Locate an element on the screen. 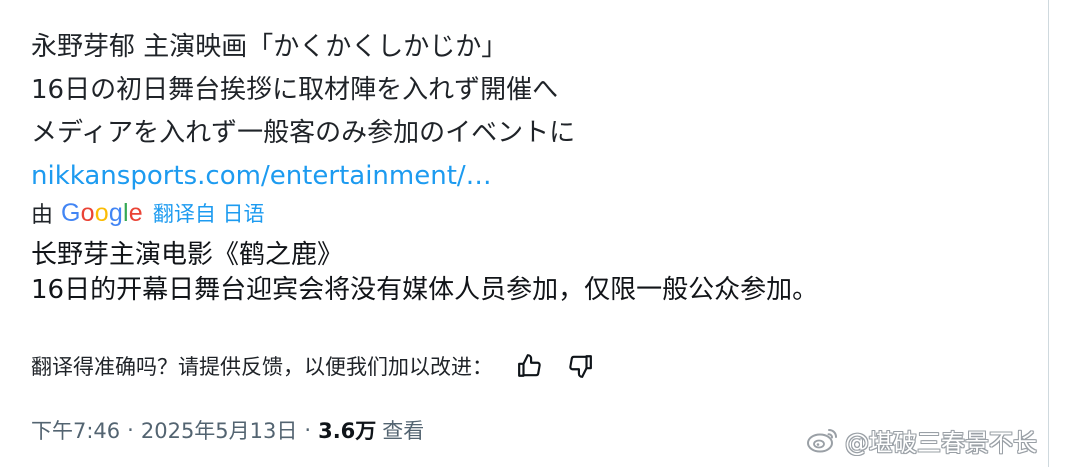  views-count: 3.6万 is located at coordinates (347, 431).